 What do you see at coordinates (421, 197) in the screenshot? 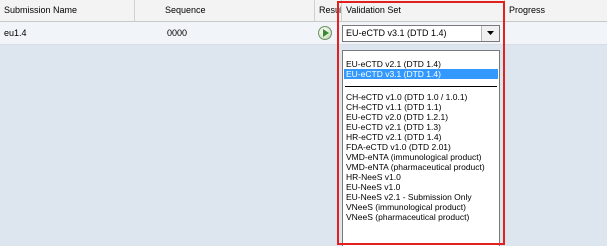
I see `dropdown-option: EU-NeeS v2.1 - Submission Only` at bounding box center [421, 197].